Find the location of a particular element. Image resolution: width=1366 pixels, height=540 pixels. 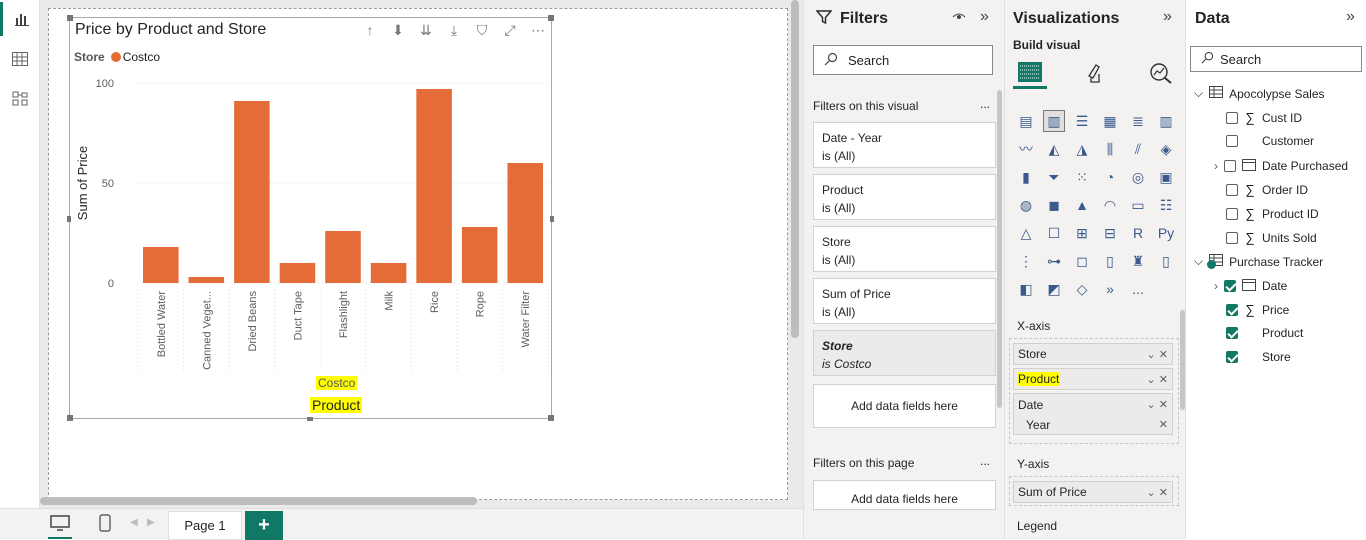

model-view-icon is located at coordinates (20, 99).